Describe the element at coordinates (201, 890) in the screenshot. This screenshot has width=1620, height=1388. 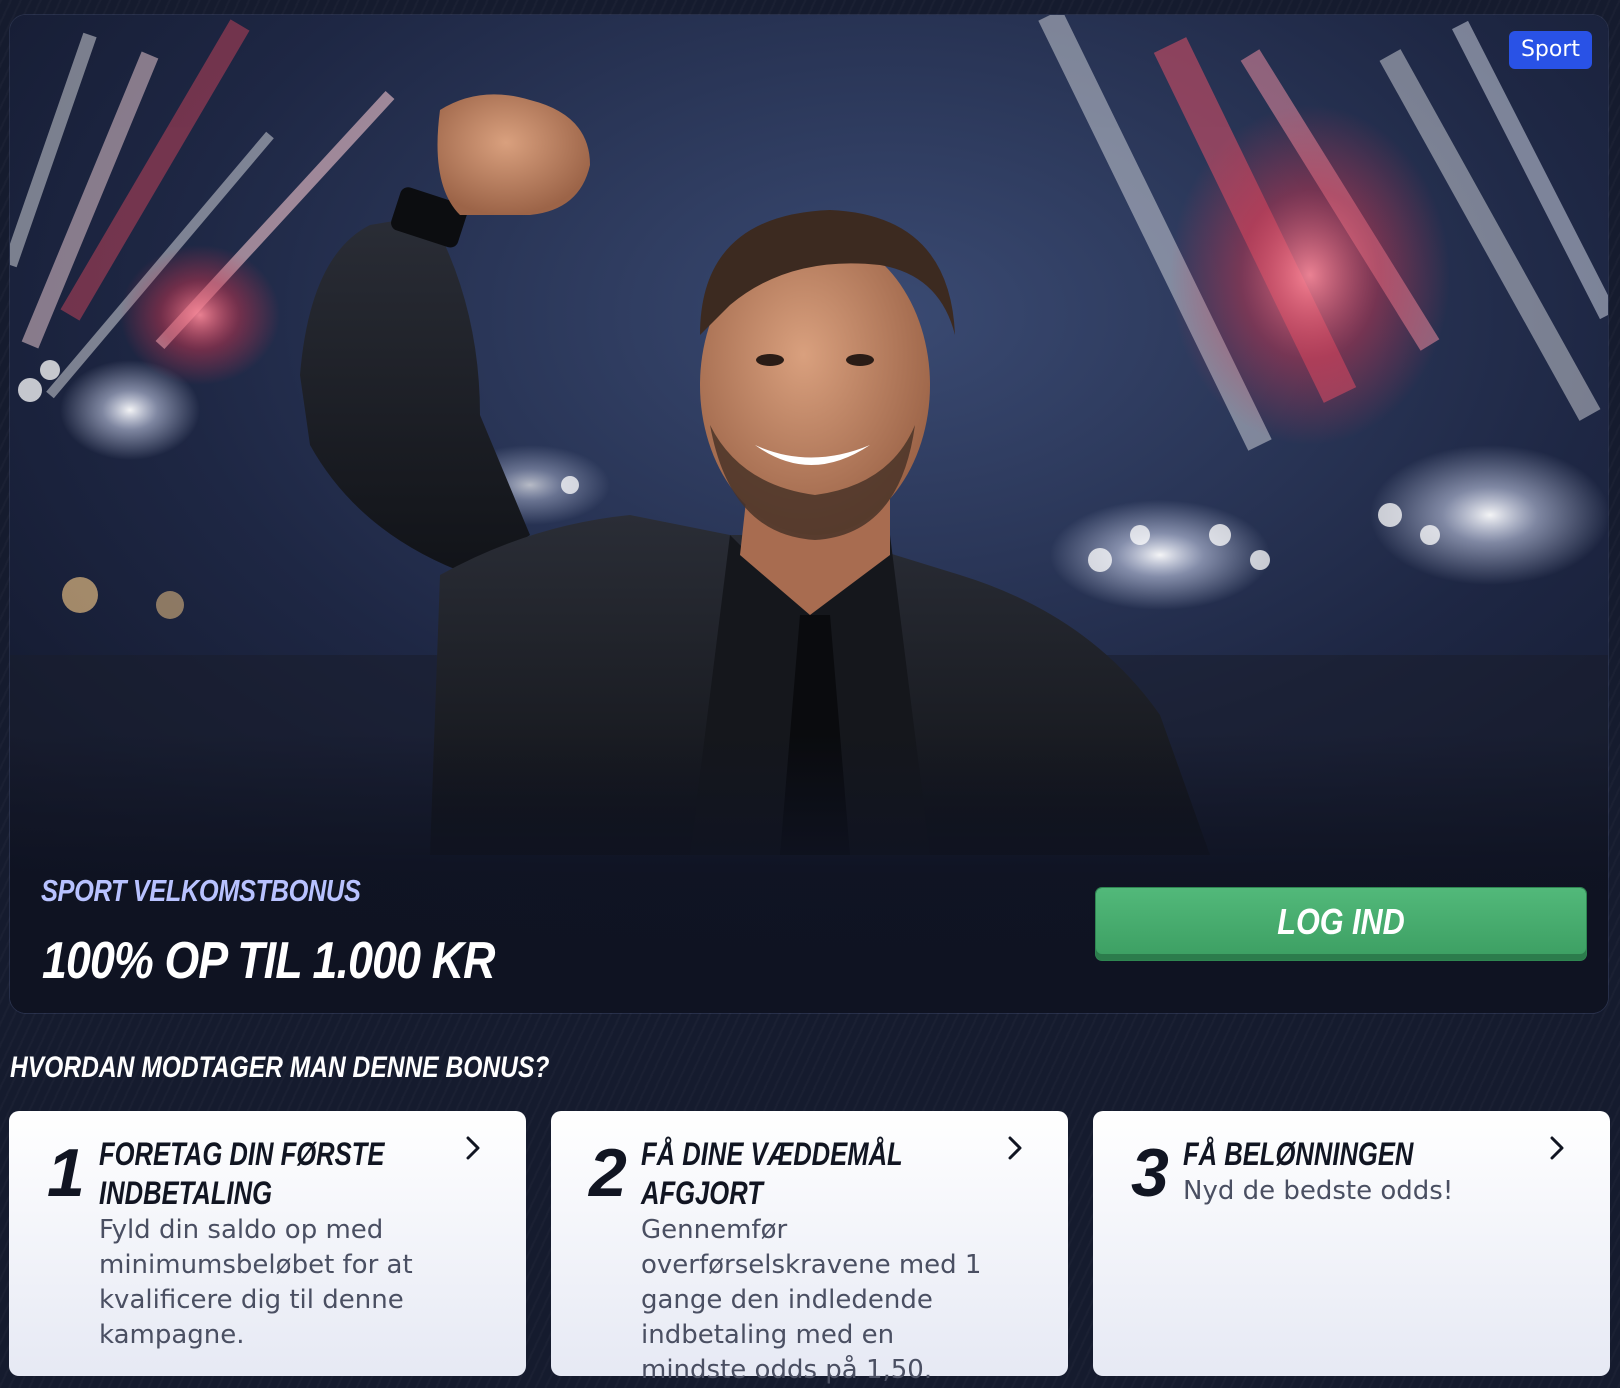
I see `promo-kicker: SPORT VELKOMSTBONUS` at that location.